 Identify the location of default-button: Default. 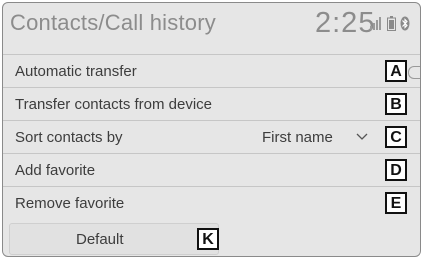
(114, 239).